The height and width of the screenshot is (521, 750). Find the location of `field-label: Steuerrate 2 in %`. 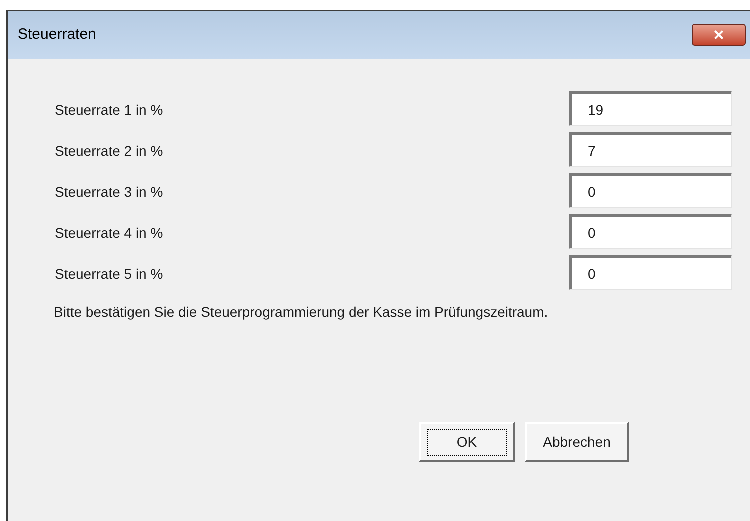

field-label: Steuerrate 2 in % is located at coordinates (109, 151).